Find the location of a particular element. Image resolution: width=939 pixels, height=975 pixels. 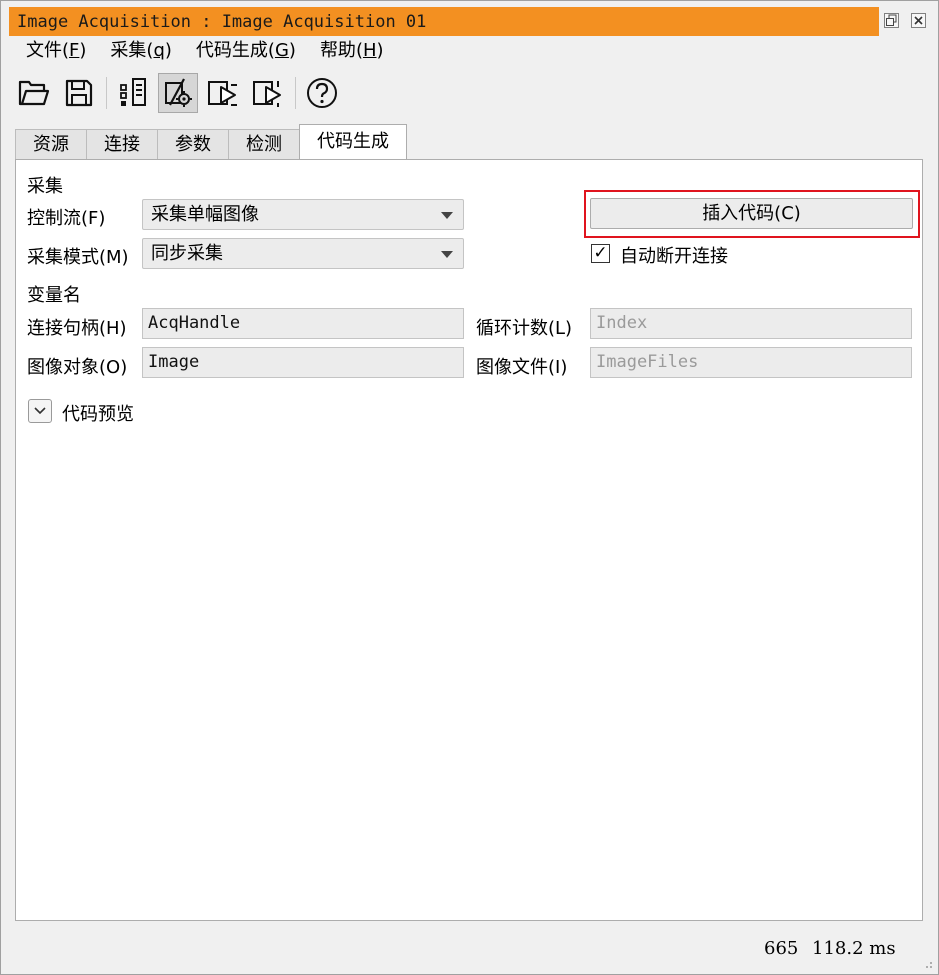

restore-icon is located at coordinates (891, 20).